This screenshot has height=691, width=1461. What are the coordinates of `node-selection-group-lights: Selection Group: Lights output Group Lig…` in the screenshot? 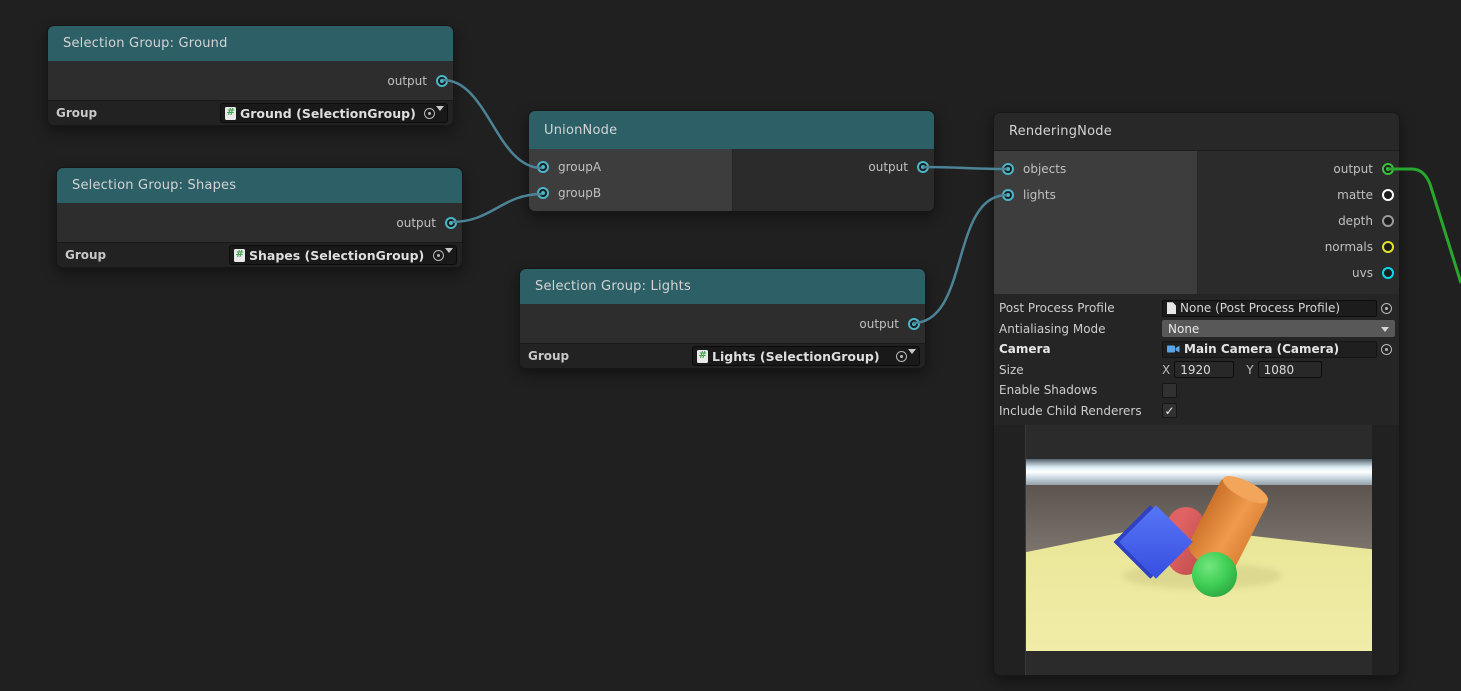 It's located at (722, 318).